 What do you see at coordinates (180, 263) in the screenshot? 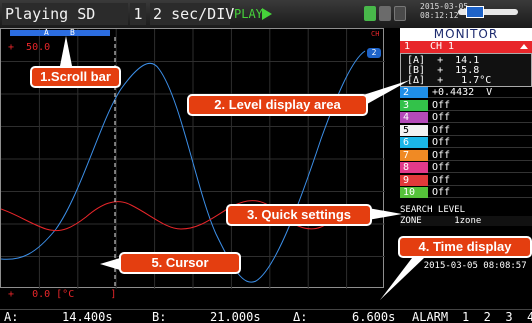
I see `callout-cursor: 5. Cursor` at bounding box center [180, 263].